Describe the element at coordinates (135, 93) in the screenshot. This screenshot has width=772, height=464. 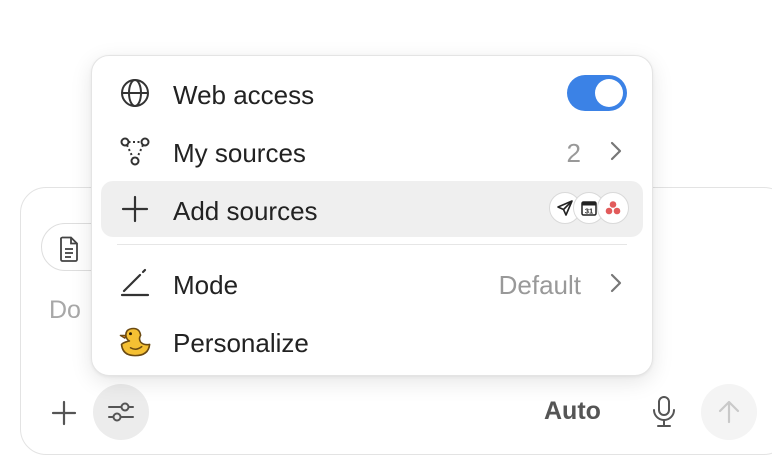
I see `globe-icon` at that location.